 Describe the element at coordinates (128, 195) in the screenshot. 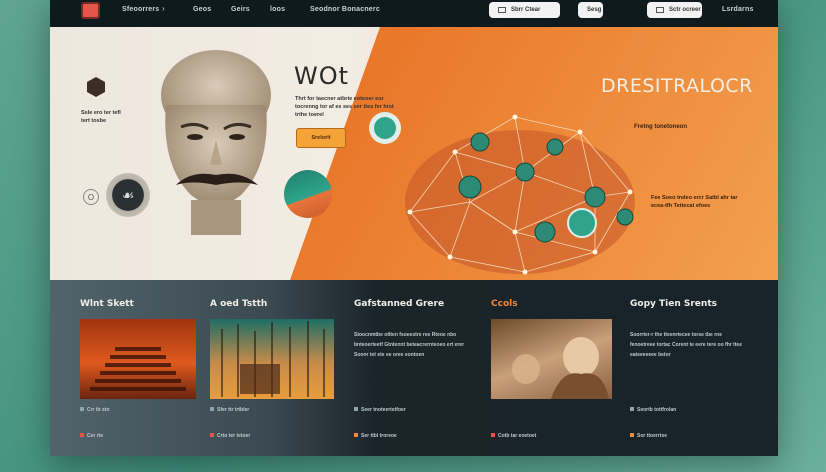

I see `leaf-icon: ☙` at that location.